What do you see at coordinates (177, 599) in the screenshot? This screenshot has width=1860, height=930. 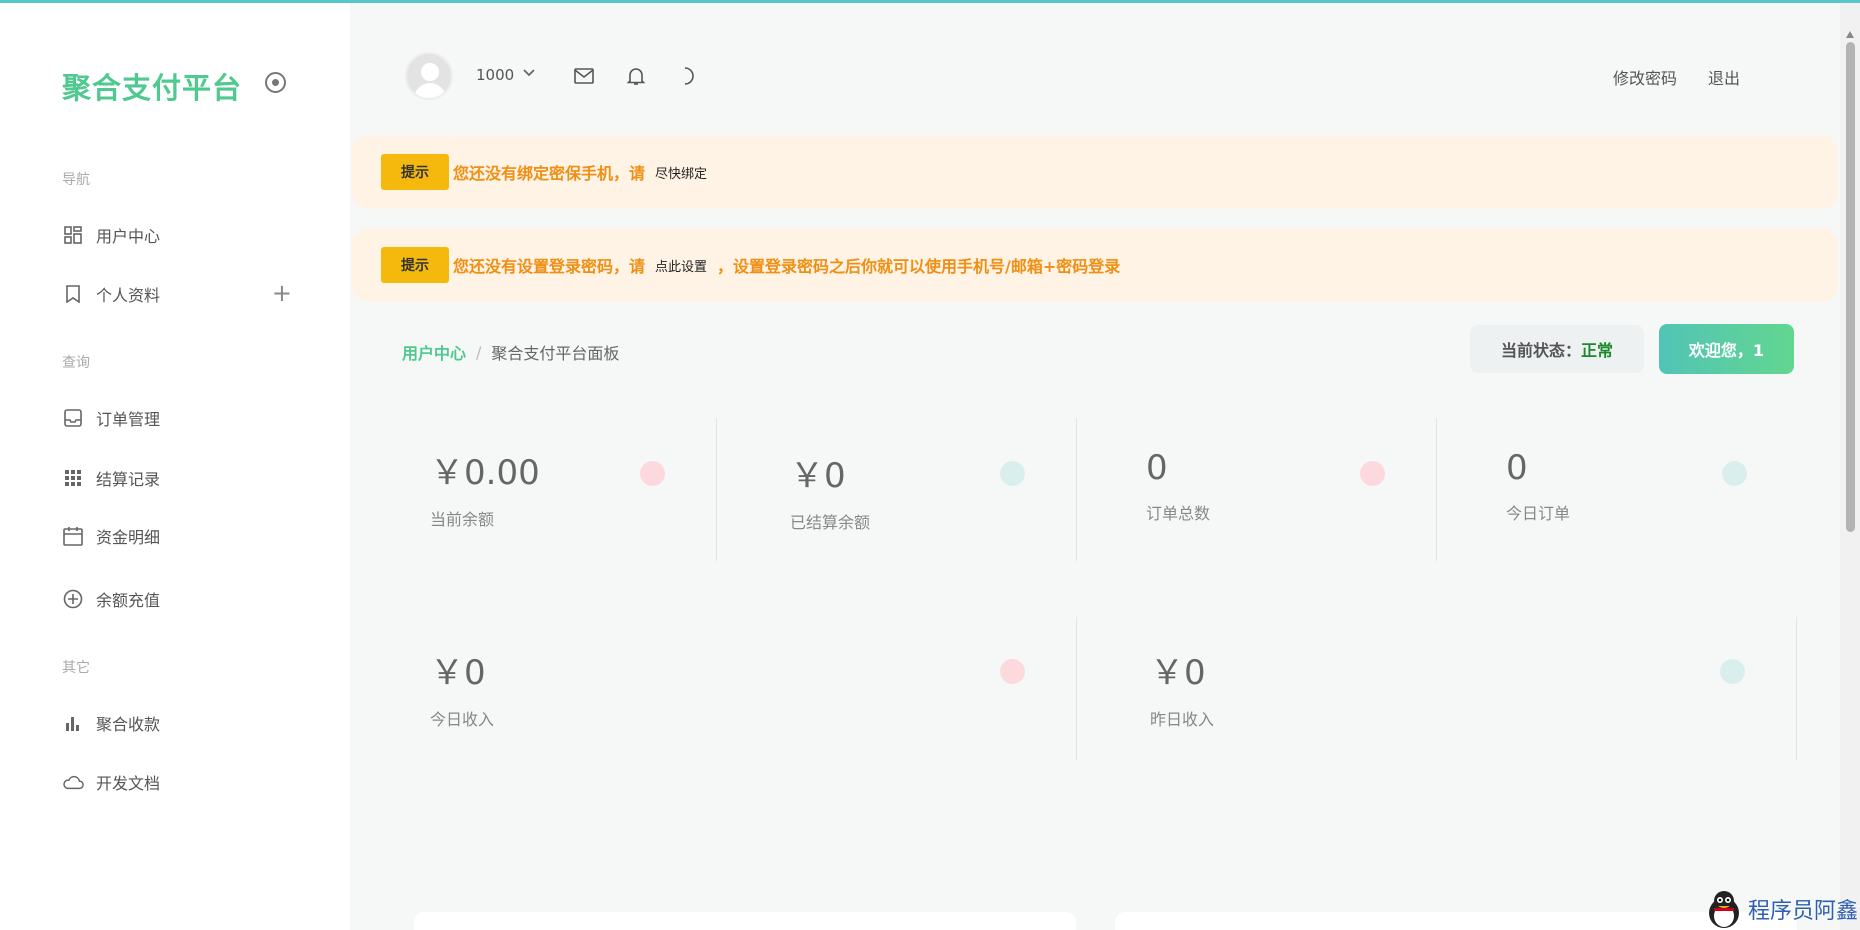 I see `sidebar-item-recharge: 余额充值` at bounding box center [177, 599].